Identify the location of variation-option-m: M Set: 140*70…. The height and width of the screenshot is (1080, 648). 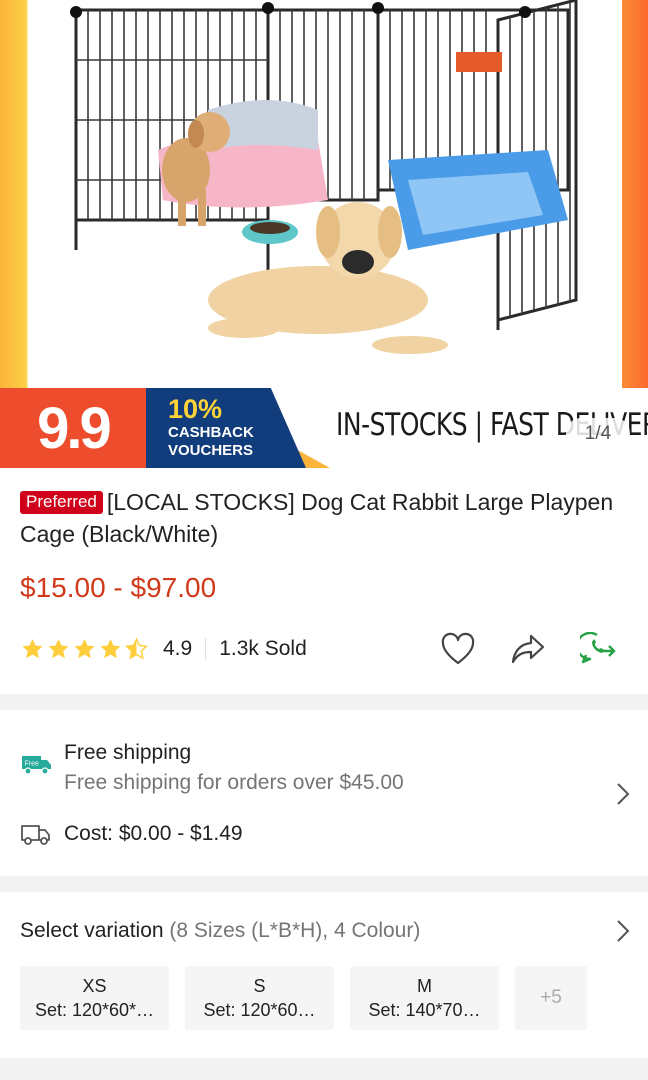
(424, 998).